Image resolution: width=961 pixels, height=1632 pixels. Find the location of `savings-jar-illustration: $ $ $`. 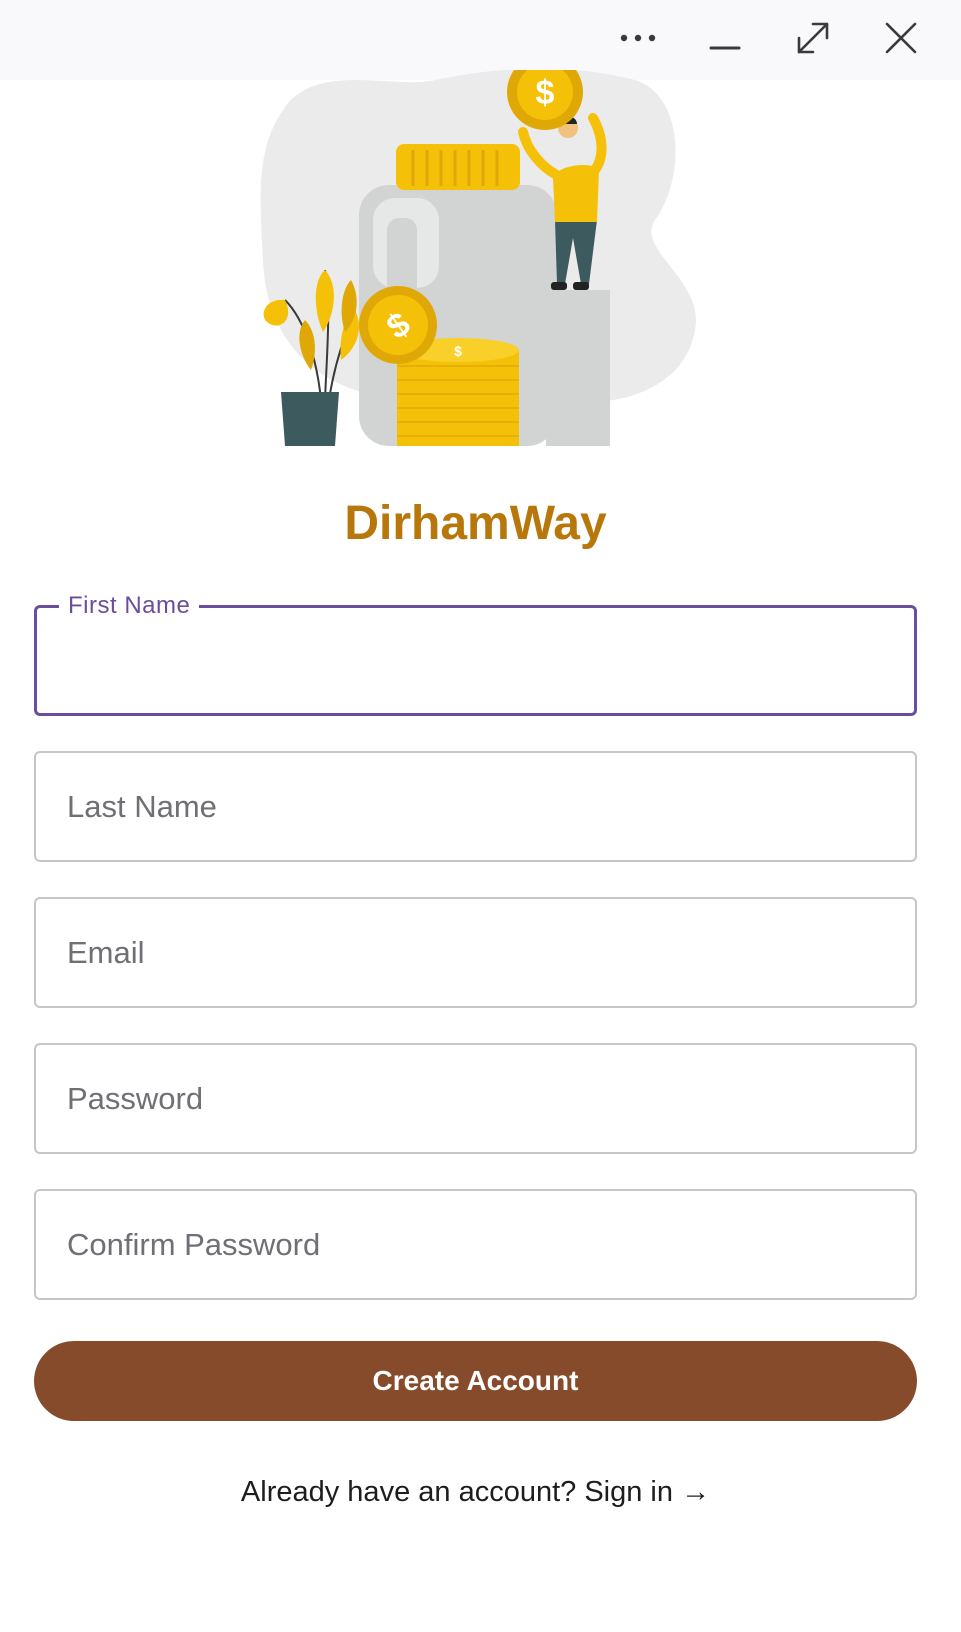

savings-jar-illustration: $ $ $ is located at coordinates (478, 258).